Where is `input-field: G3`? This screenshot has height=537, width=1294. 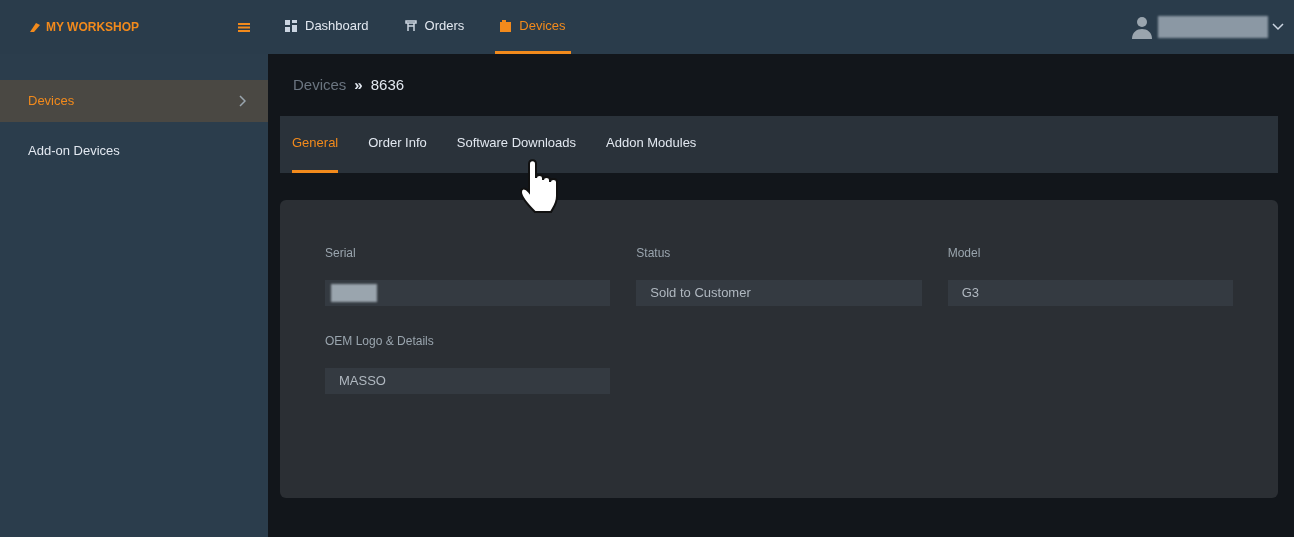 input-field: G3 is located at coordinates (1090, 293).